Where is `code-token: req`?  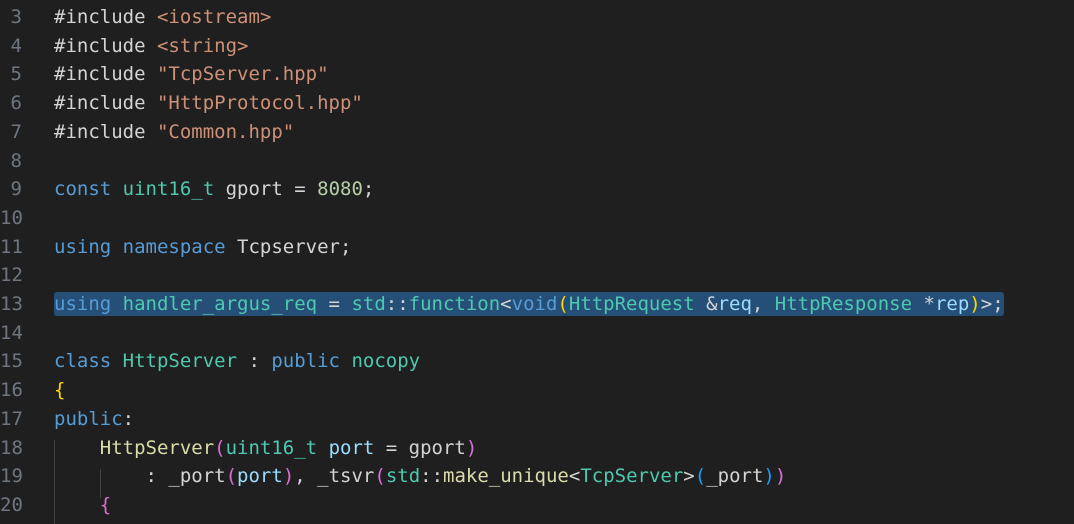 code-token: req is located at coordinates (734, 304).